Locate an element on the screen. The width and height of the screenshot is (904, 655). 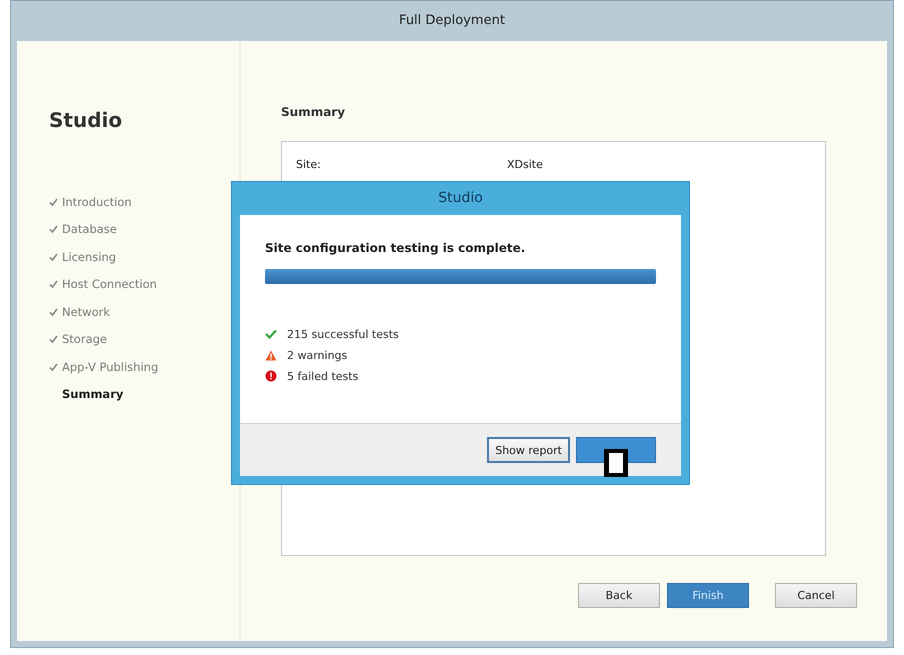
step-item: Host Connection is located at coordinates (144, 284).